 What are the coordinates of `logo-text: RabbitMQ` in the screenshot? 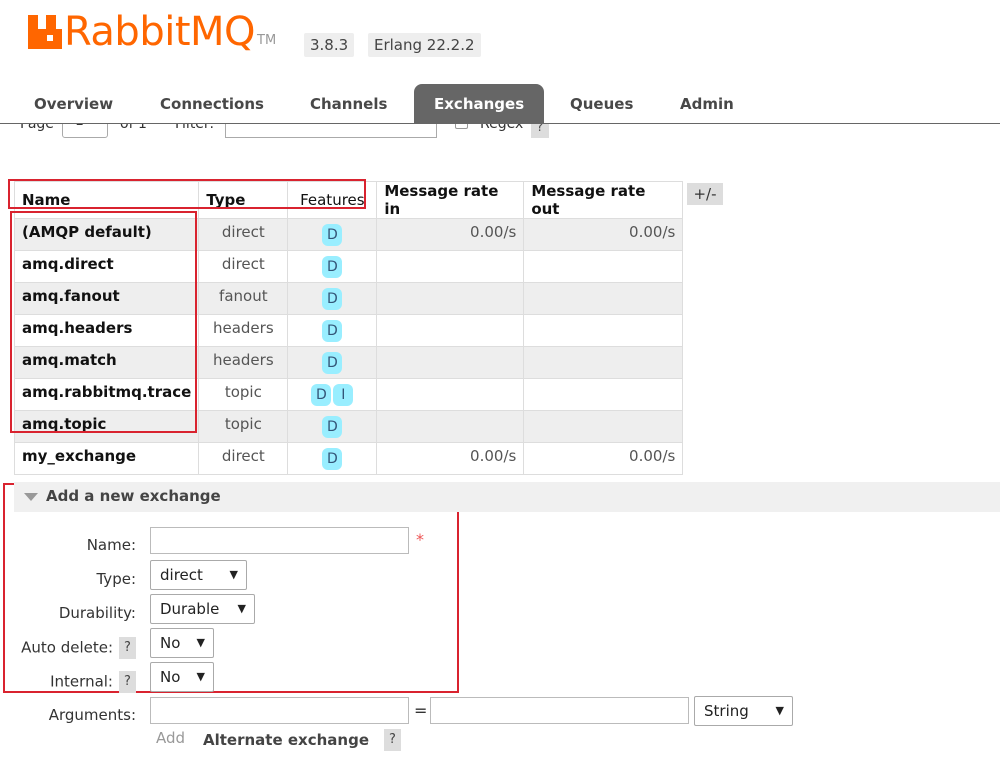 It's located at (160, 32).